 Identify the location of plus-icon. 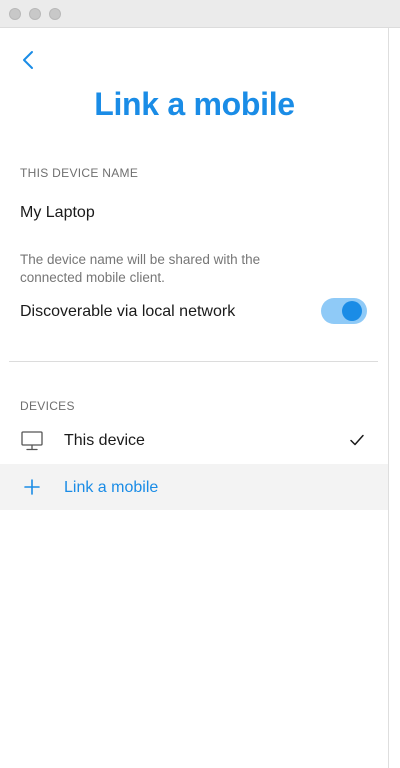
(32, 487).